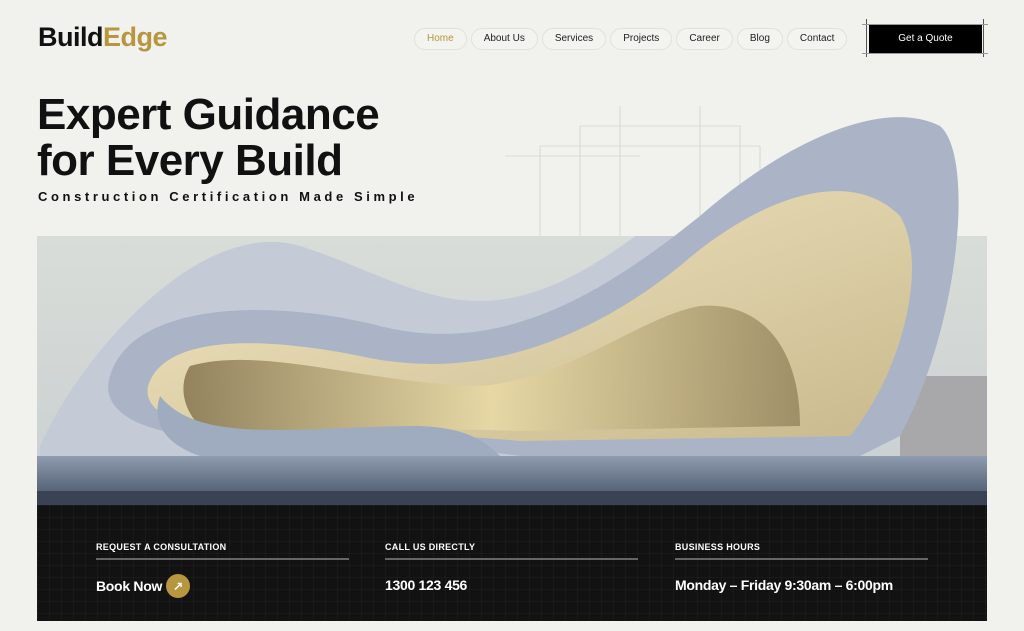  Describe the element at coordinates (511, 585) in the screenshot. I see `phone-number-link: 1300 123 456` at that location.